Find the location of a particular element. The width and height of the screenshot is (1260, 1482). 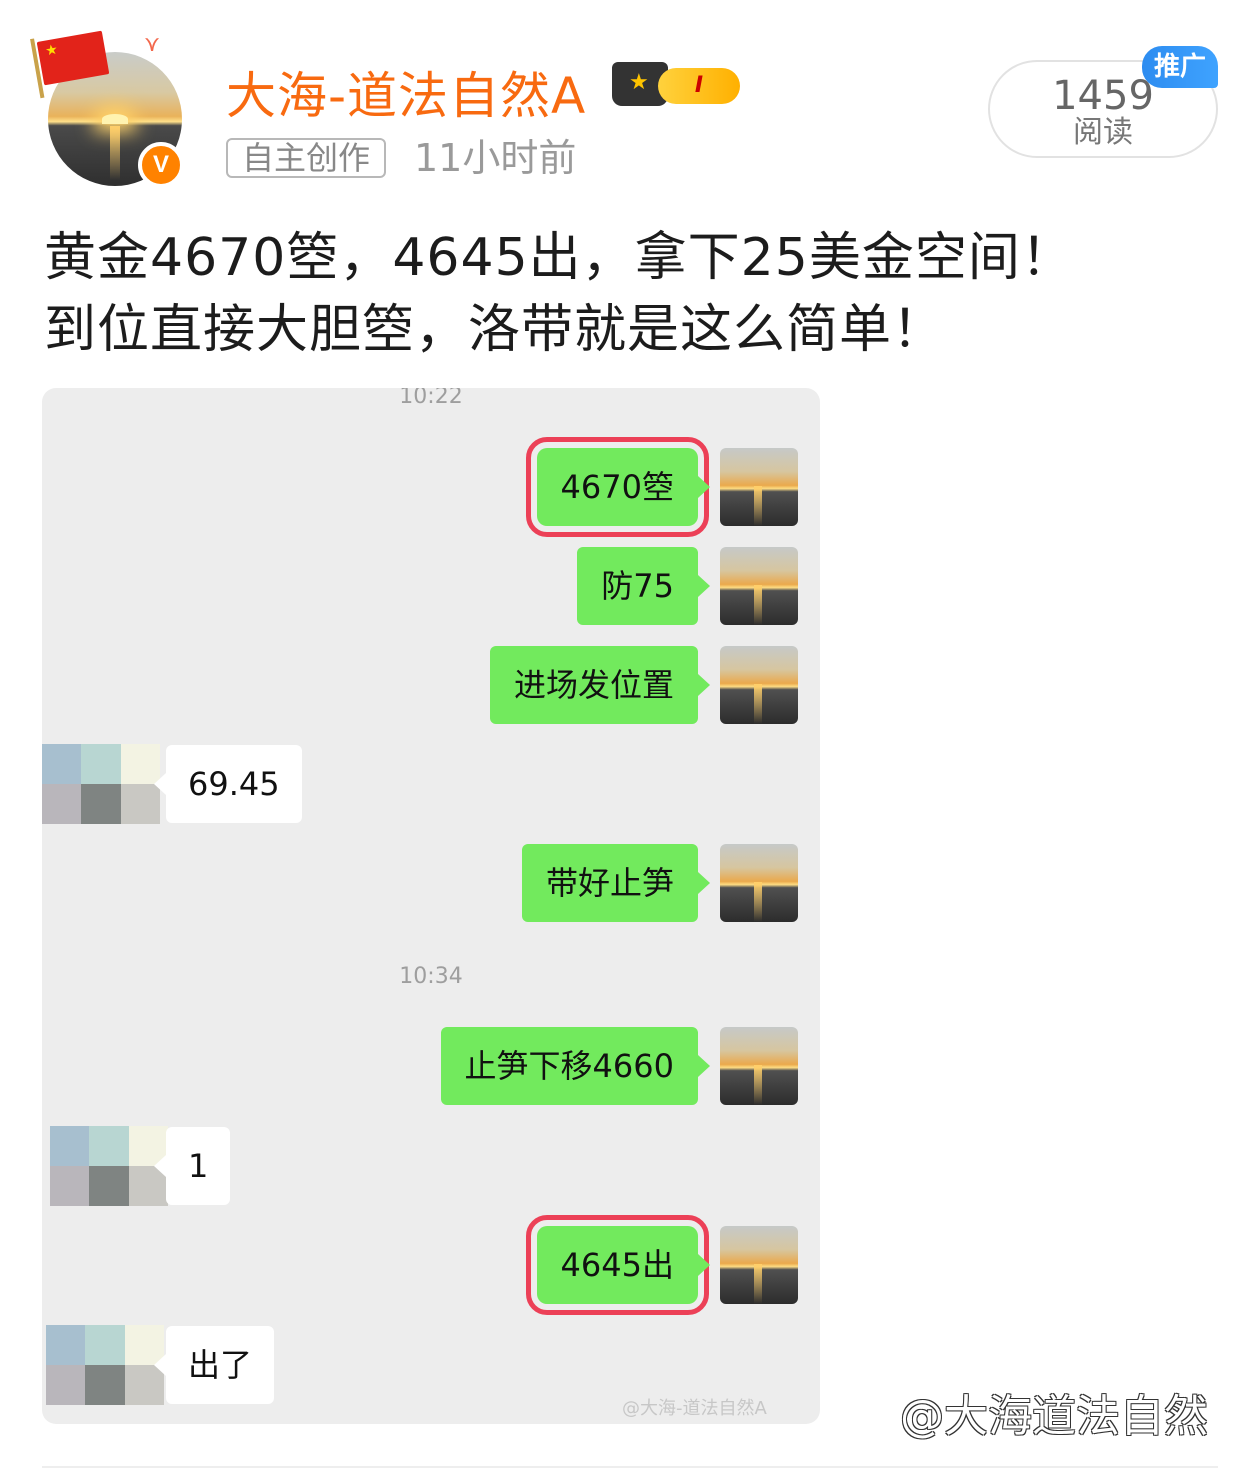

level-badge: I is located at coordinates (699, 86).